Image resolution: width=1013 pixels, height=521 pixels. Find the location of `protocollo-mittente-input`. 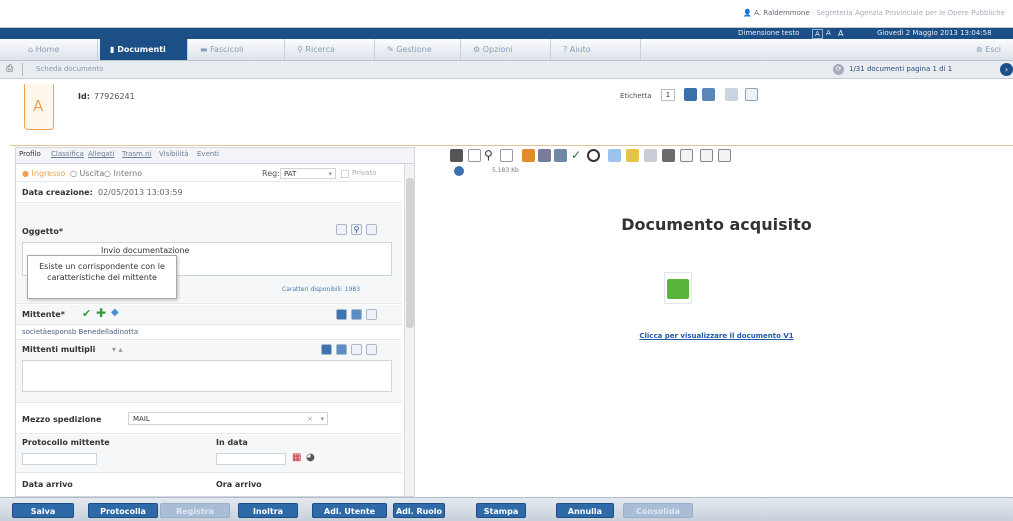

protocollo-mittente-input is located at coordinates (59, 459).